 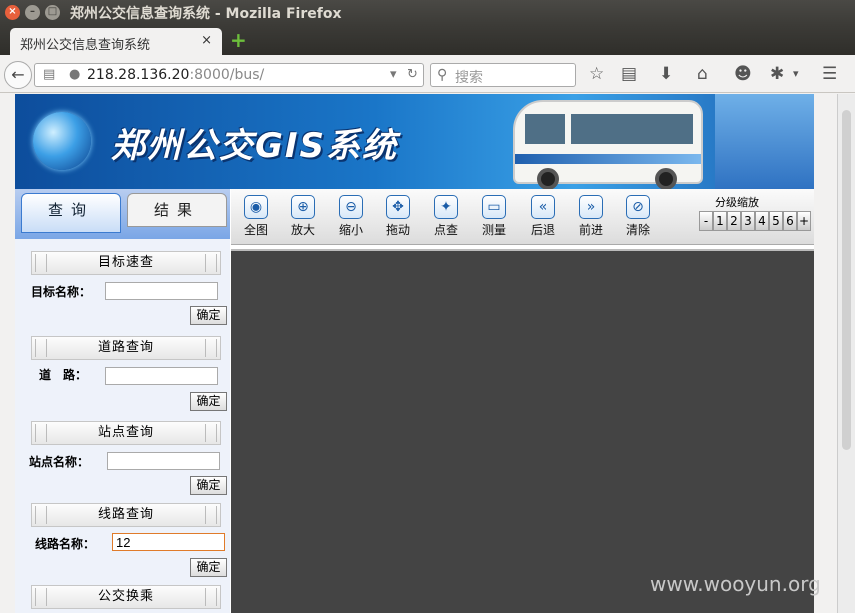 I want to click on maximize-window-button: □, so click(x=52, y=12).